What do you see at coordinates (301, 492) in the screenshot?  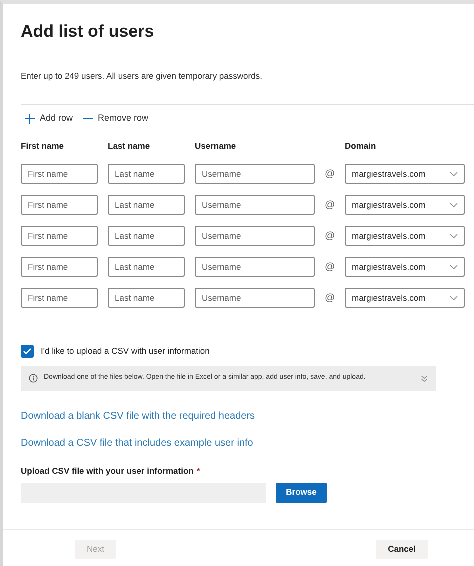 I see `browse-button: Browse` at bounding box center [301, 492].